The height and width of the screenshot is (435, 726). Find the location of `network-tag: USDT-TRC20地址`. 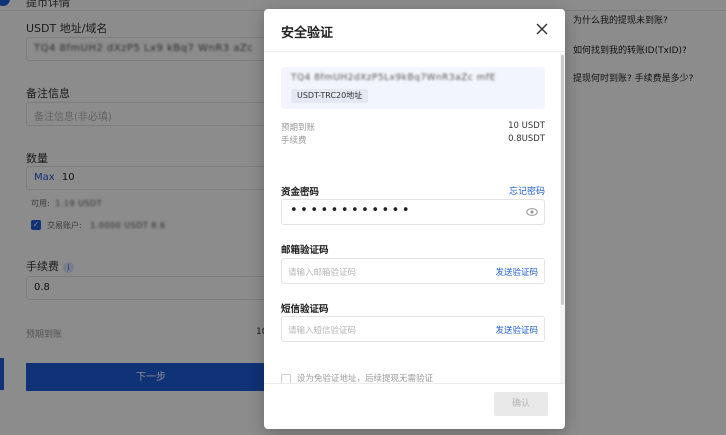

network-tag: USDT-TRC20地址 is located at coordinates (330, 96).